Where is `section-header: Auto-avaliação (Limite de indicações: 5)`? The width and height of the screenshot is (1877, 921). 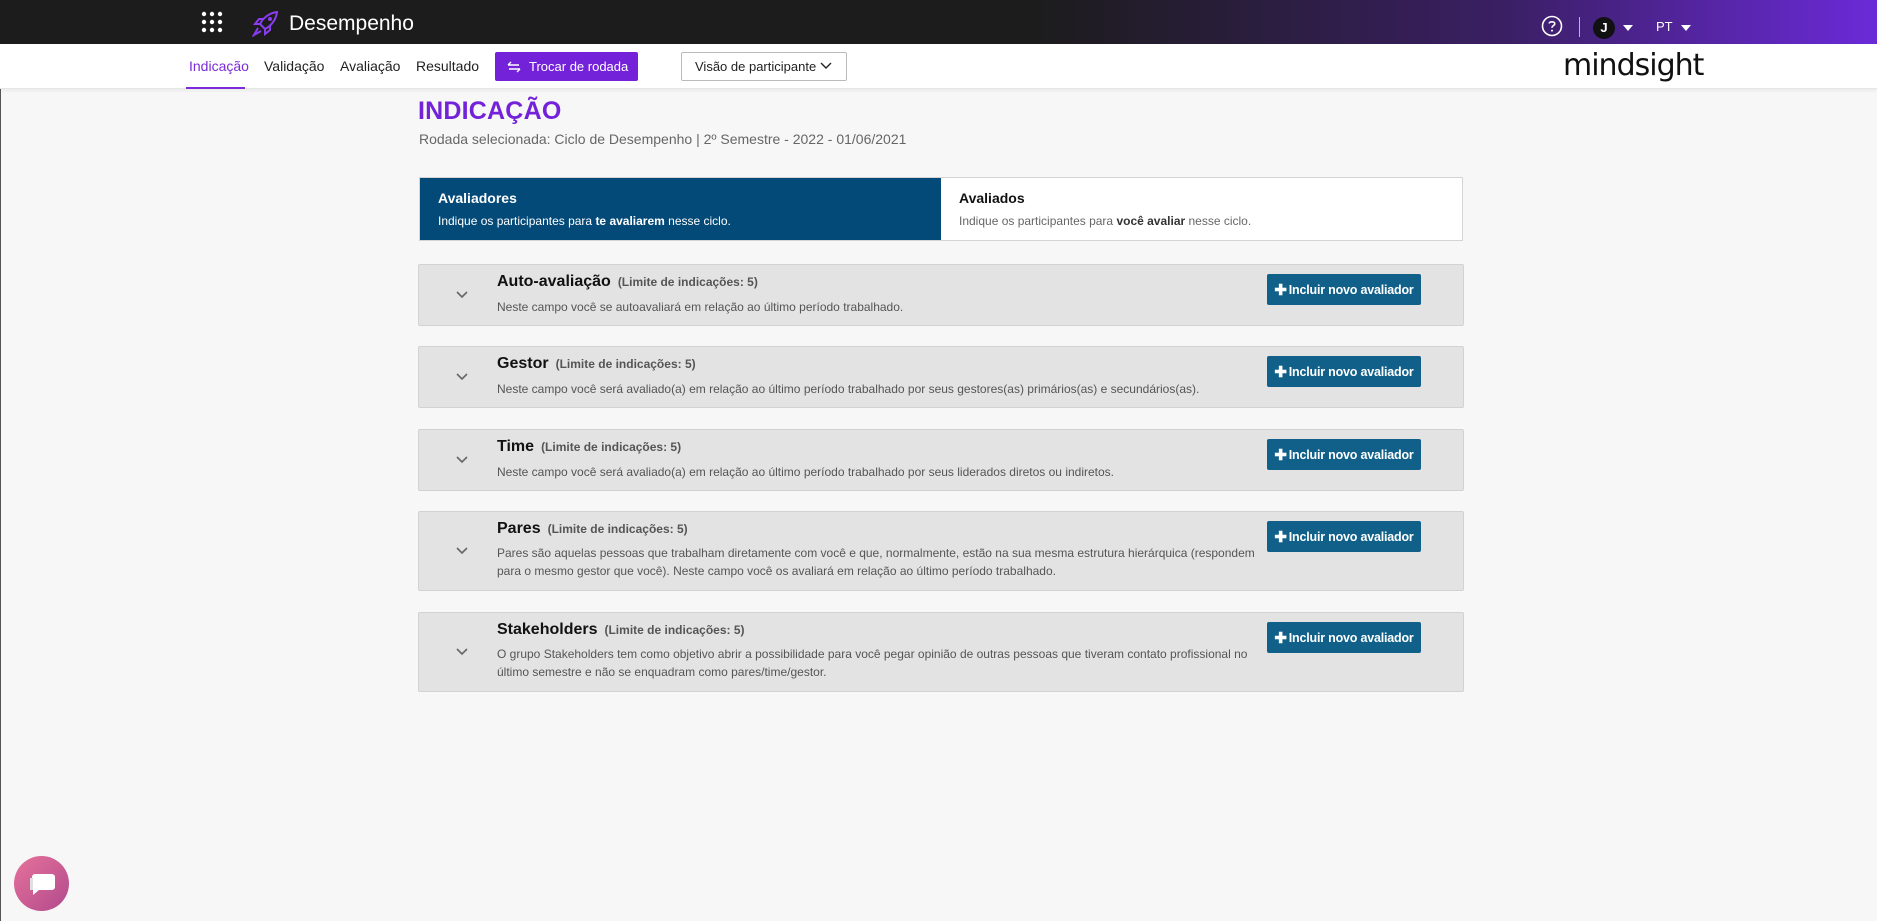 section-header: Auto-avaliação (Limite de indicações: 5) is located at coordinates (627, 282).